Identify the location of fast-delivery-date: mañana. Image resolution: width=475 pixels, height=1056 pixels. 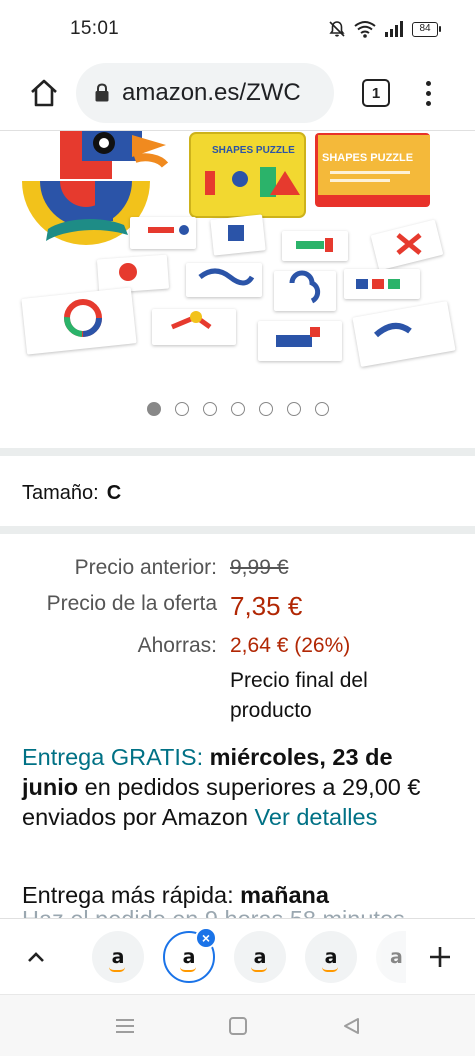
(284, 895).